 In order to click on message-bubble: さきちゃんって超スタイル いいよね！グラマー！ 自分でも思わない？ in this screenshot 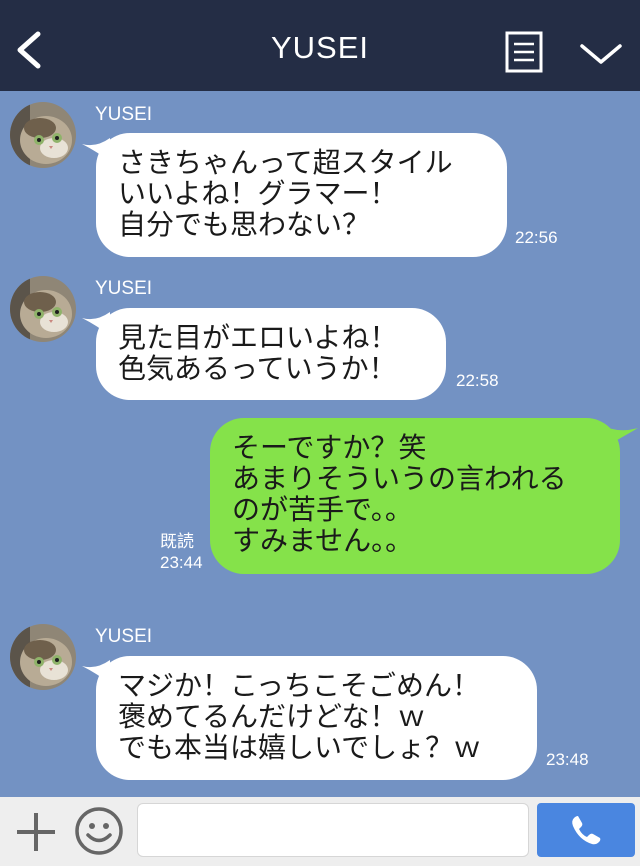, I will do `click(301, 195)`.